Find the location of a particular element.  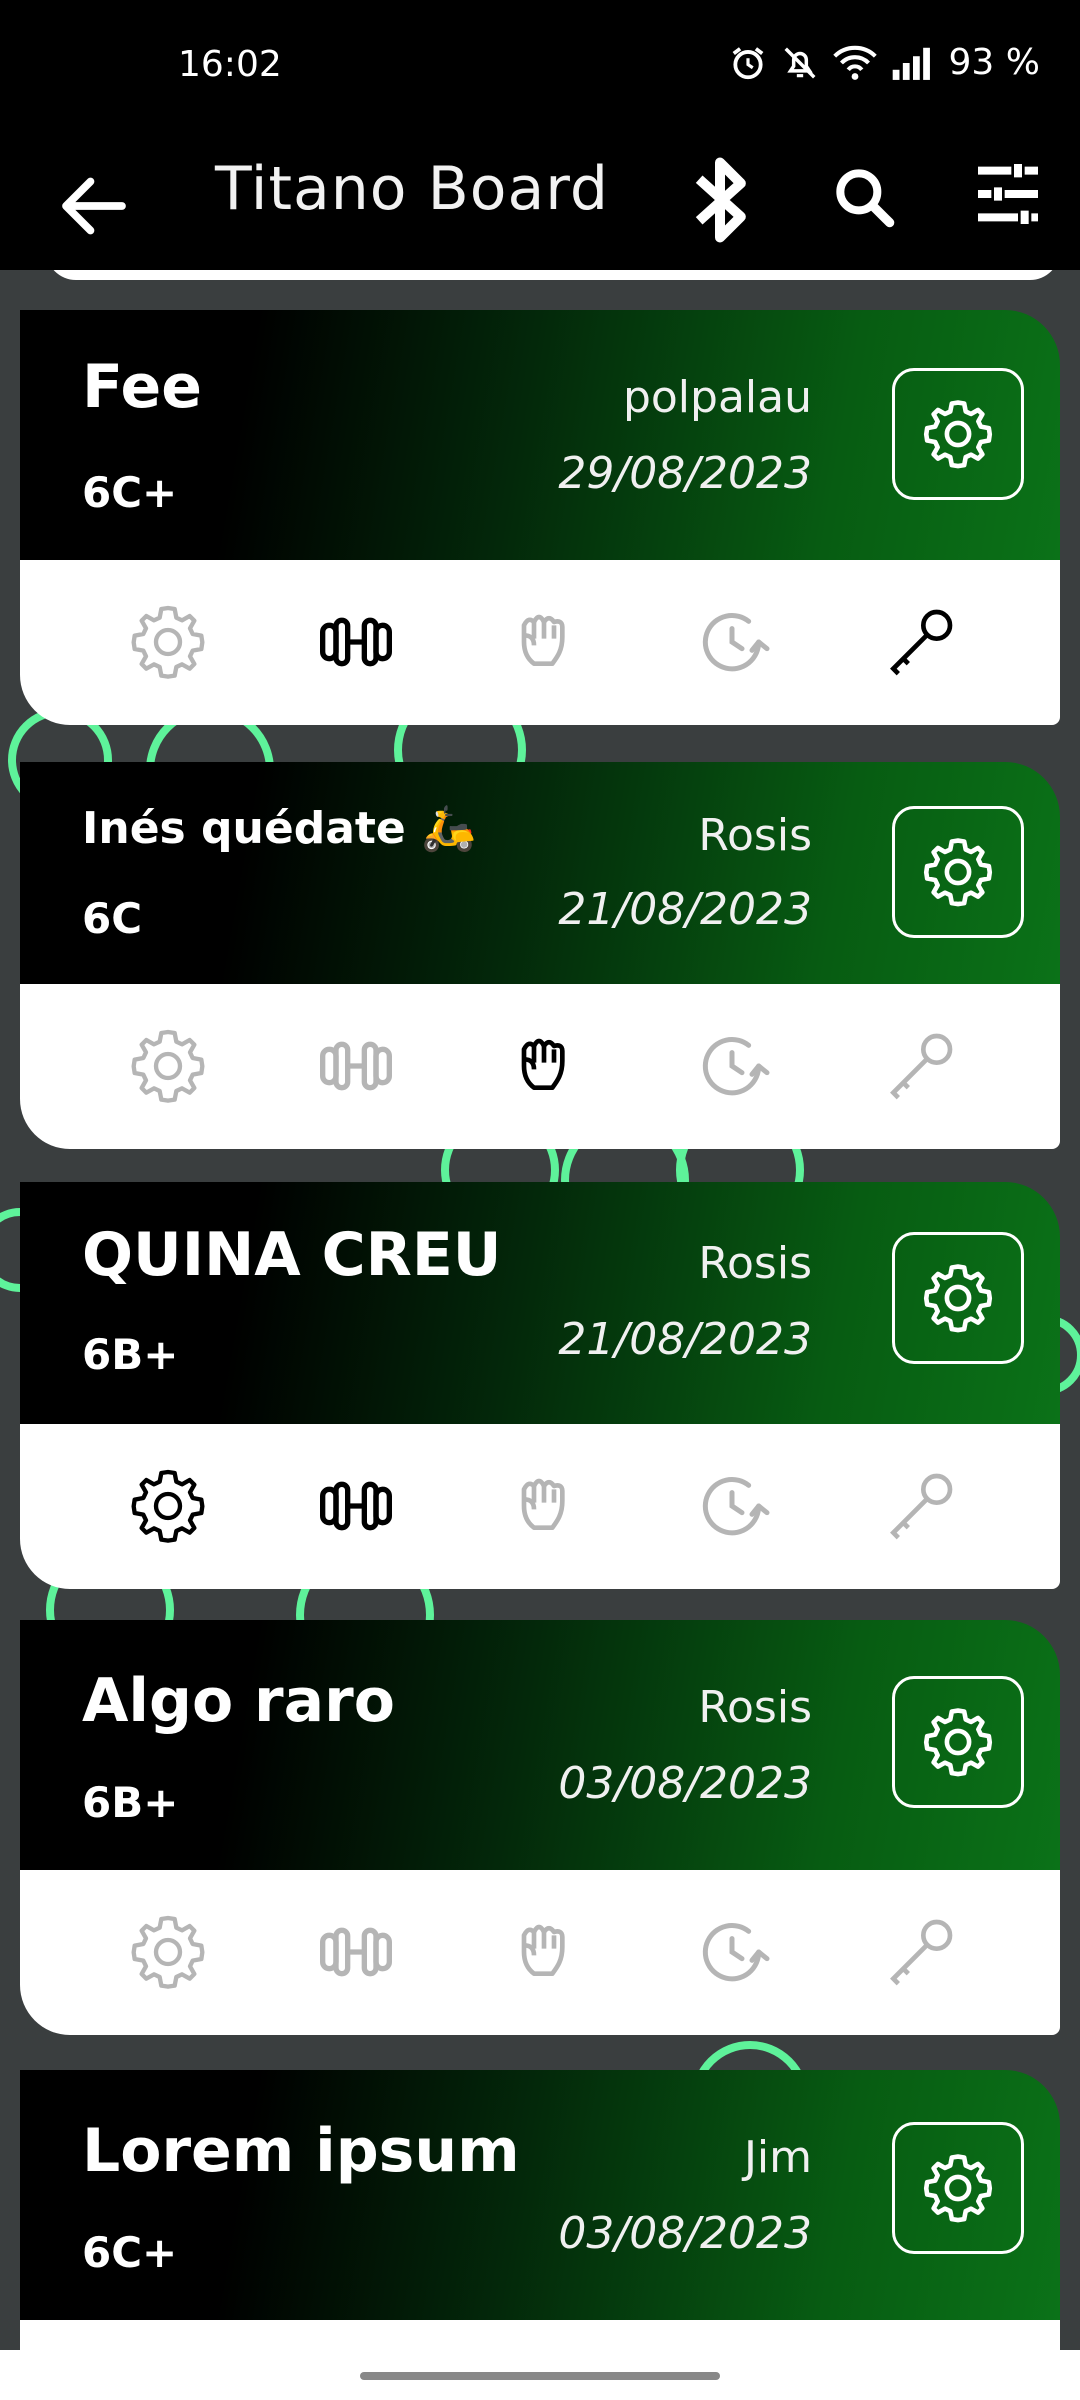

route-name: Lorem ipsum is located at coordinates (301, 2151).